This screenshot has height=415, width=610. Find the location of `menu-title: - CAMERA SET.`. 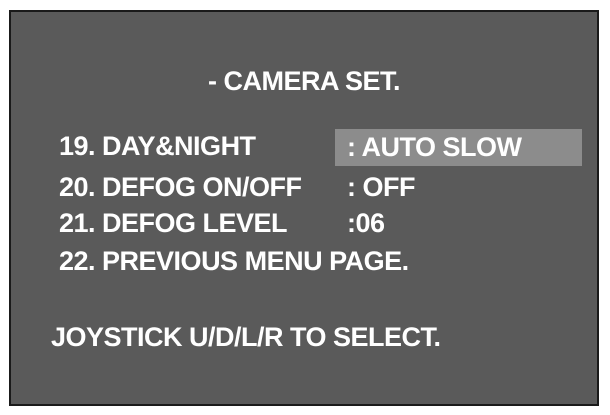

menu-title: - CAMERA SET. is located at coordinates (304, 81).